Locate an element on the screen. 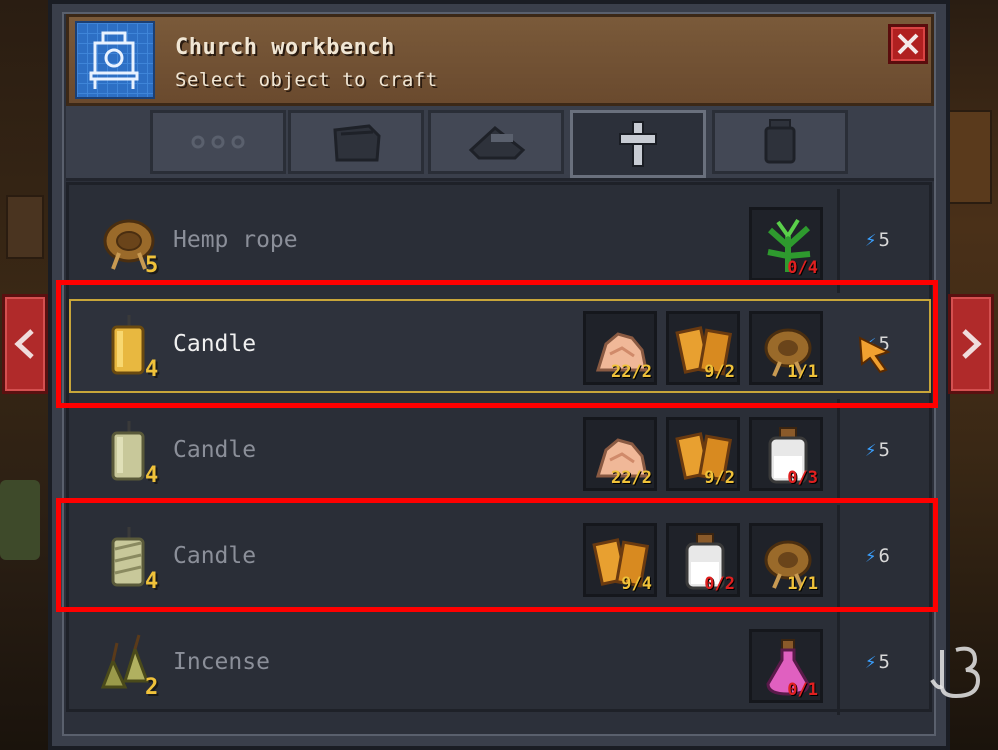 The height and width of the screenshot is (750, 998). ingredient-slot: 9/4 is located at coordinates (620, 560).